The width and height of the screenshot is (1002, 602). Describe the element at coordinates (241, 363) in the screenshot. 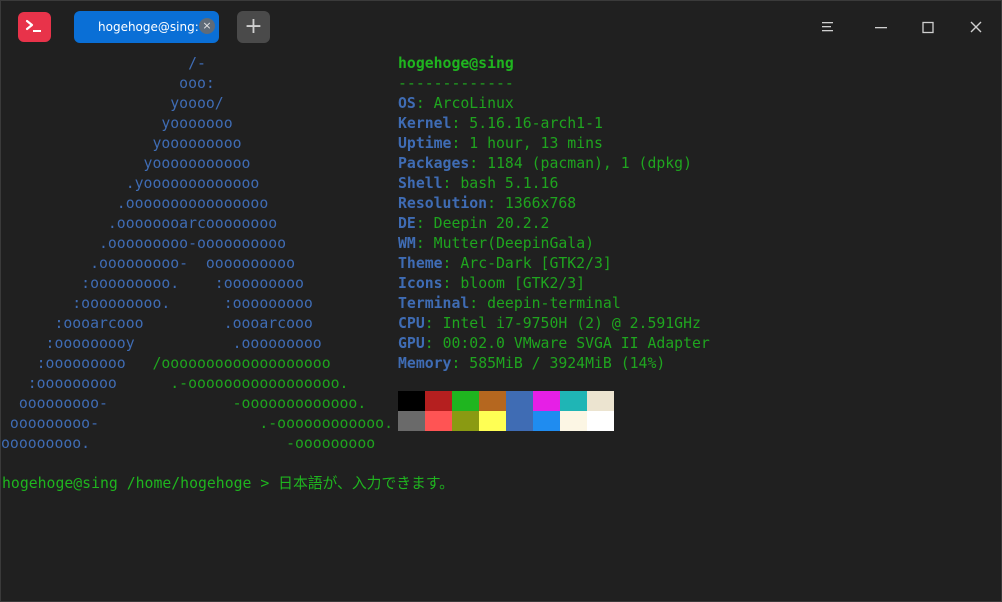

I see `logo-segment-green: /ooooooooooooooooooo` at that location.